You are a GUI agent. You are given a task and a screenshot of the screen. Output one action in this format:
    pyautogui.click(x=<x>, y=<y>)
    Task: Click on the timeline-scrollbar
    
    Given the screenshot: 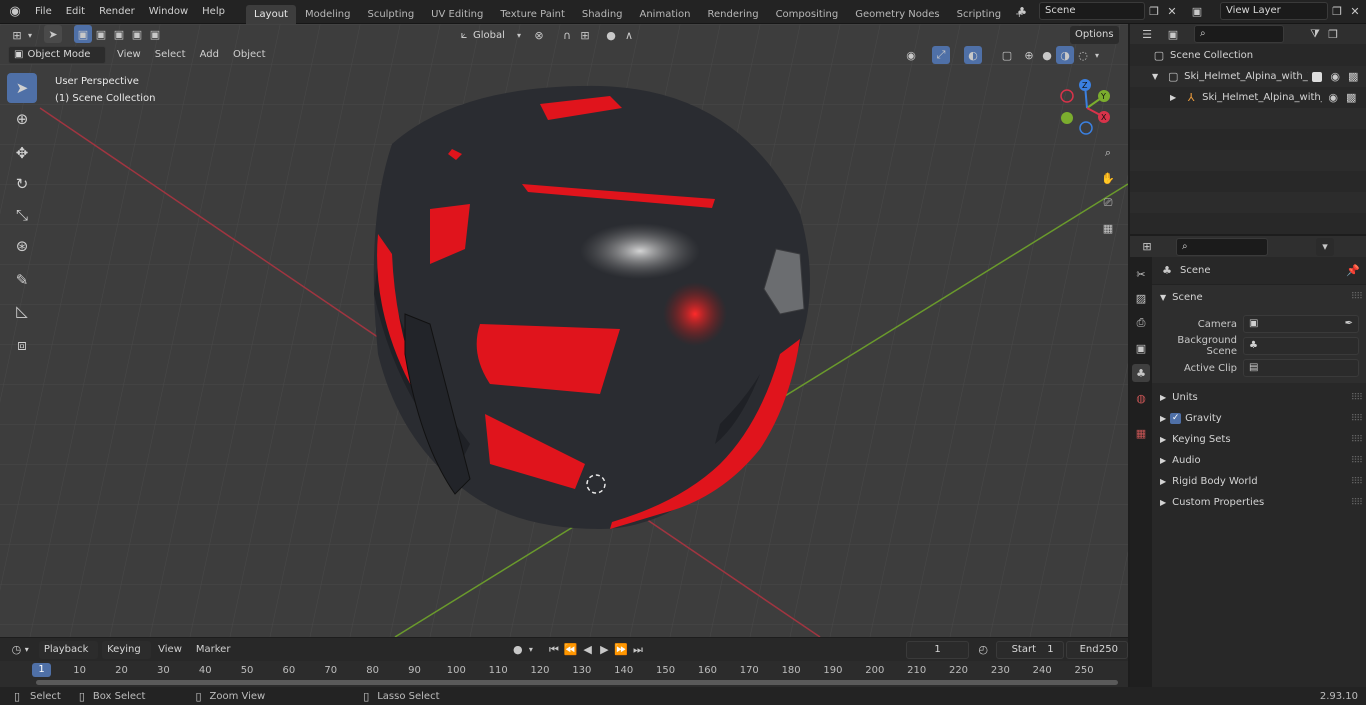 What is the action you would take?
    pyautogui.click(x=577, y=682)
    